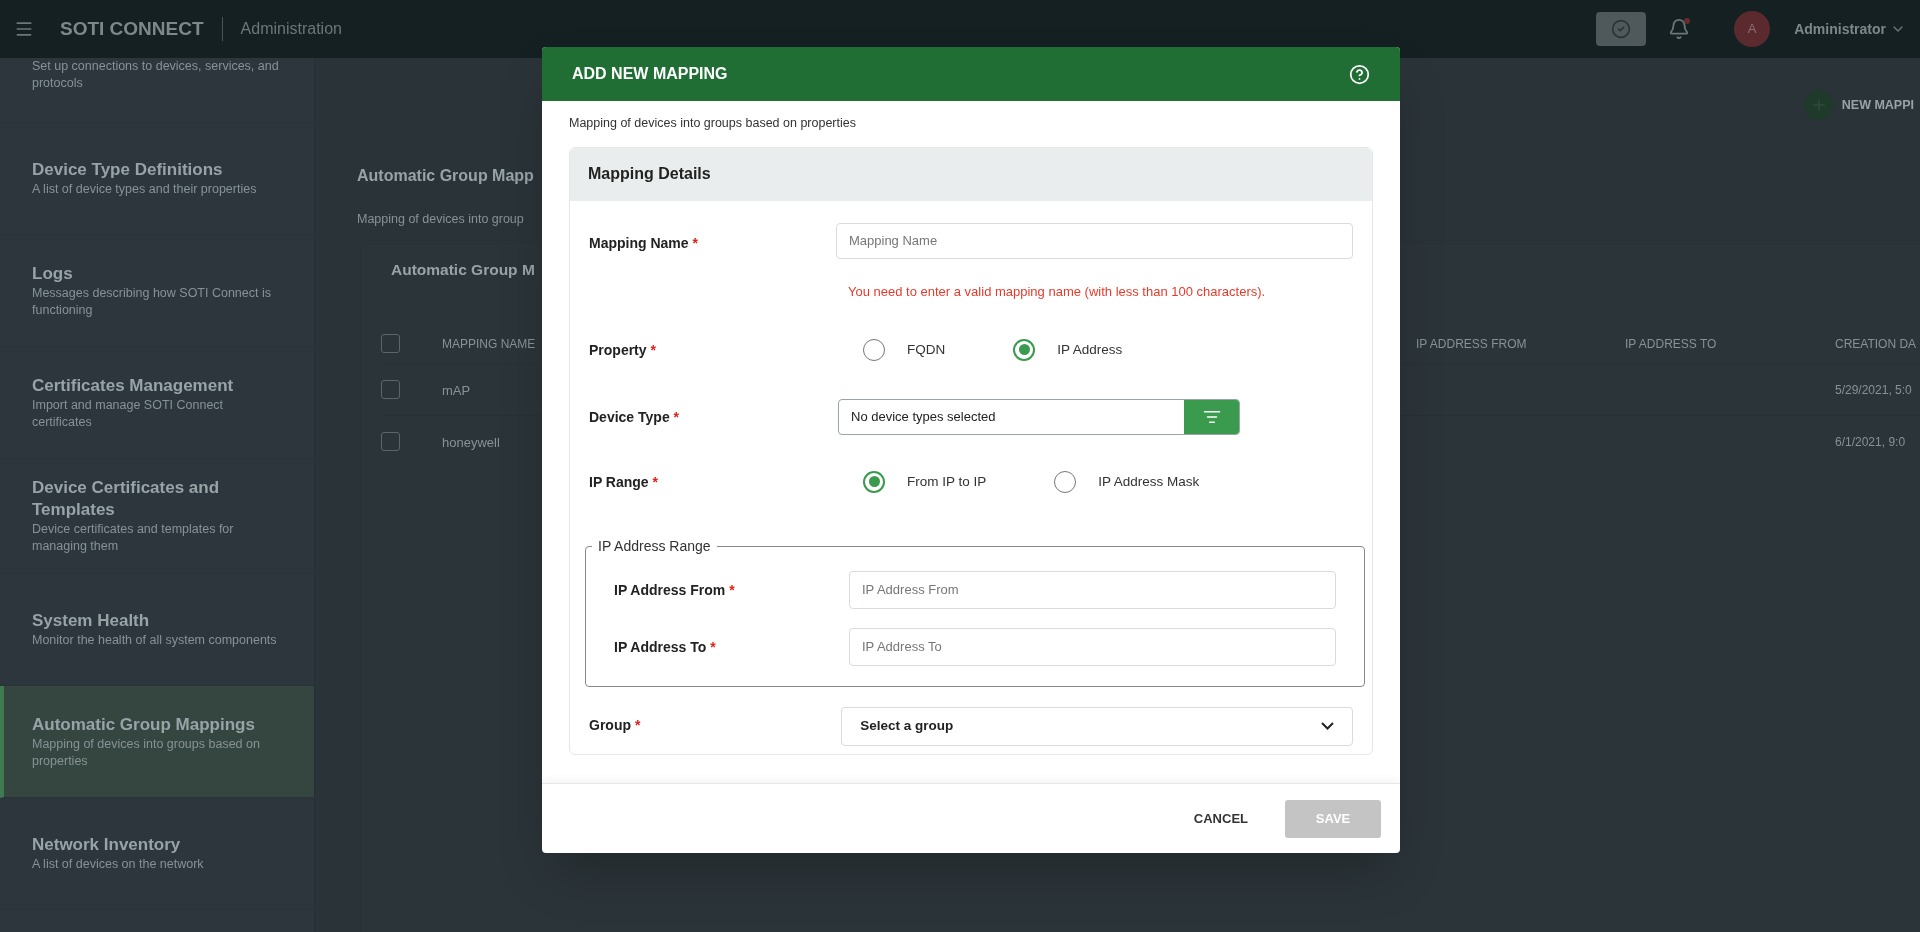  Describe the element at coordinates (1840, 29) in the screenshot. I see `user-name: Administrator` at that location.